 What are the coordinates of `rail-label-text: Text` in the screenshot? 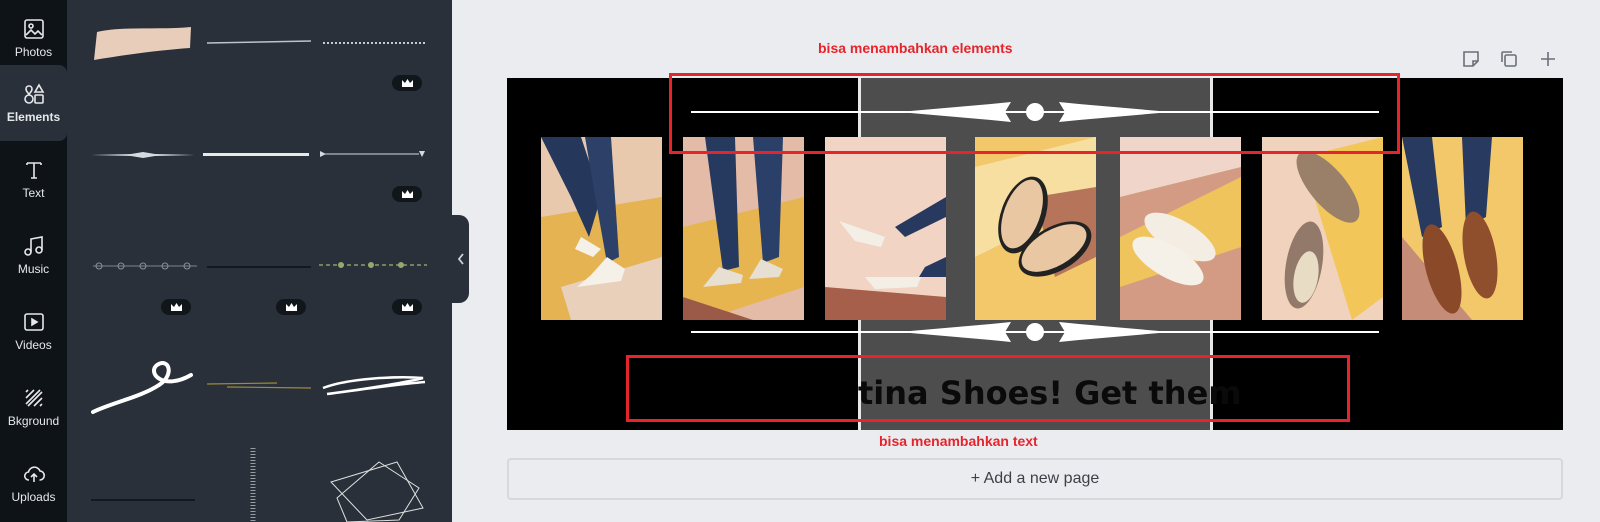 It's located at (33, 193).